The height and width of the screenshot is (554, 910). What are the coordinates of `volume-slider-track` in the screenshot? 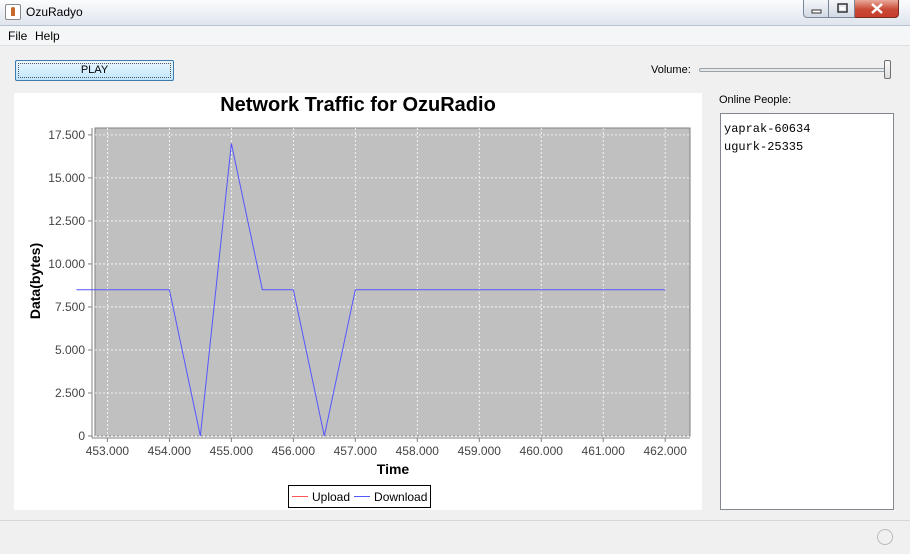 It's located at (793, 70).